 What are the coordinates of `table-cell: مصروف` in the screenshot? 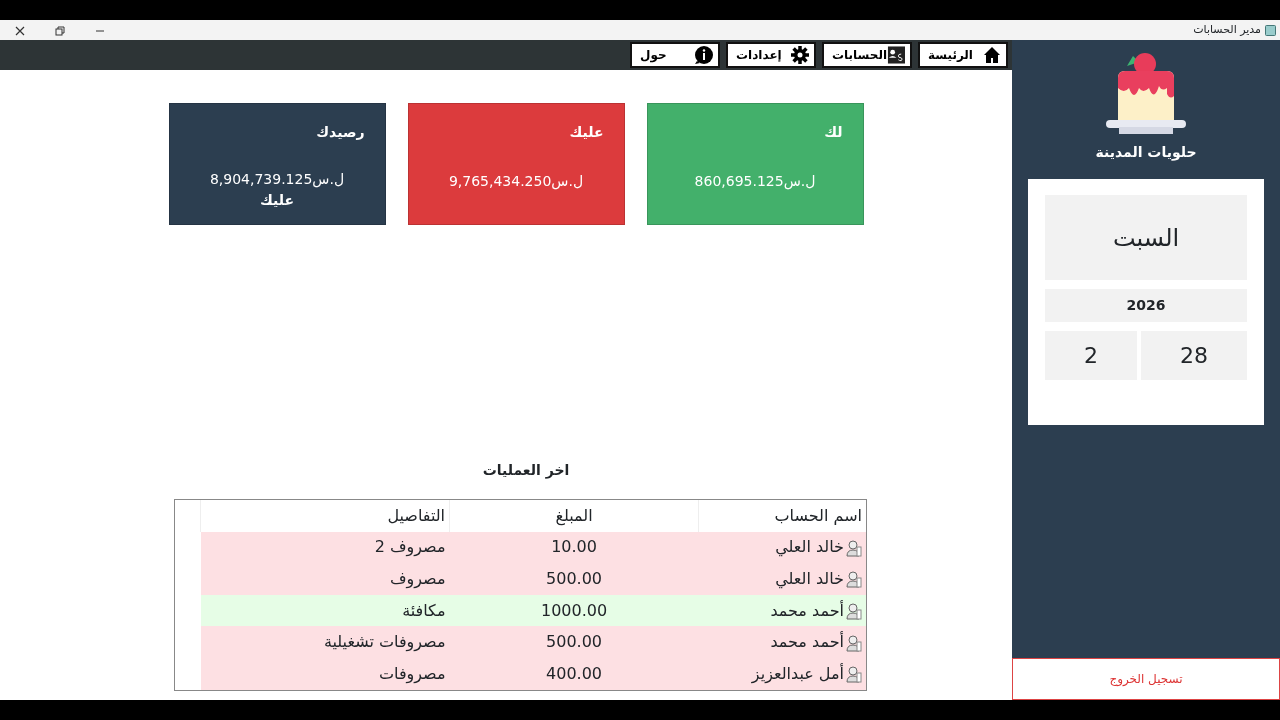 It's located at (417, 578).